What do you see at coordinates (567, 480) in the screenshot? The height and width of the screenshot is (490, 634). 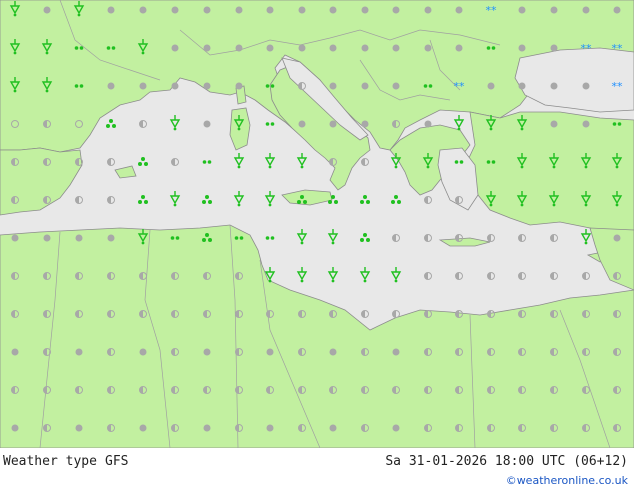 I see `credit-link: ©weatheronline.co.uk` at bounding box center [567, 480].